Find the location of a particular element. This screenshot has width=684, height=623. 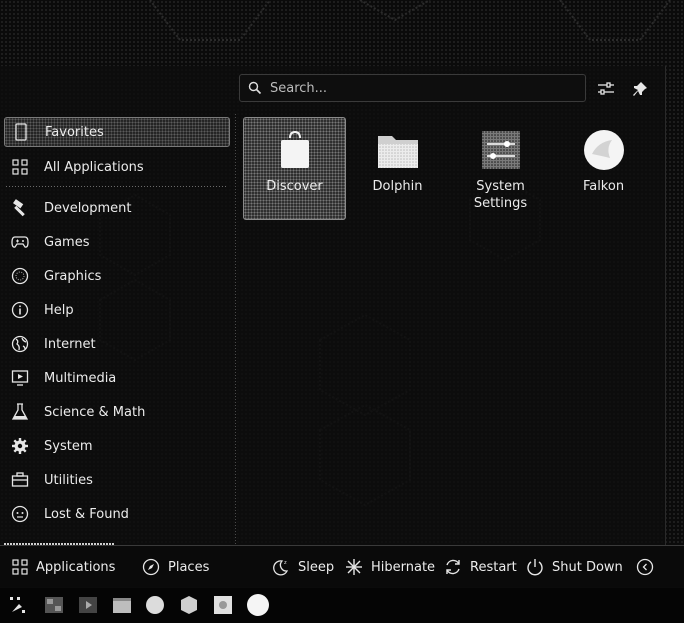

pin-icon is located at coordinates (640, 89).